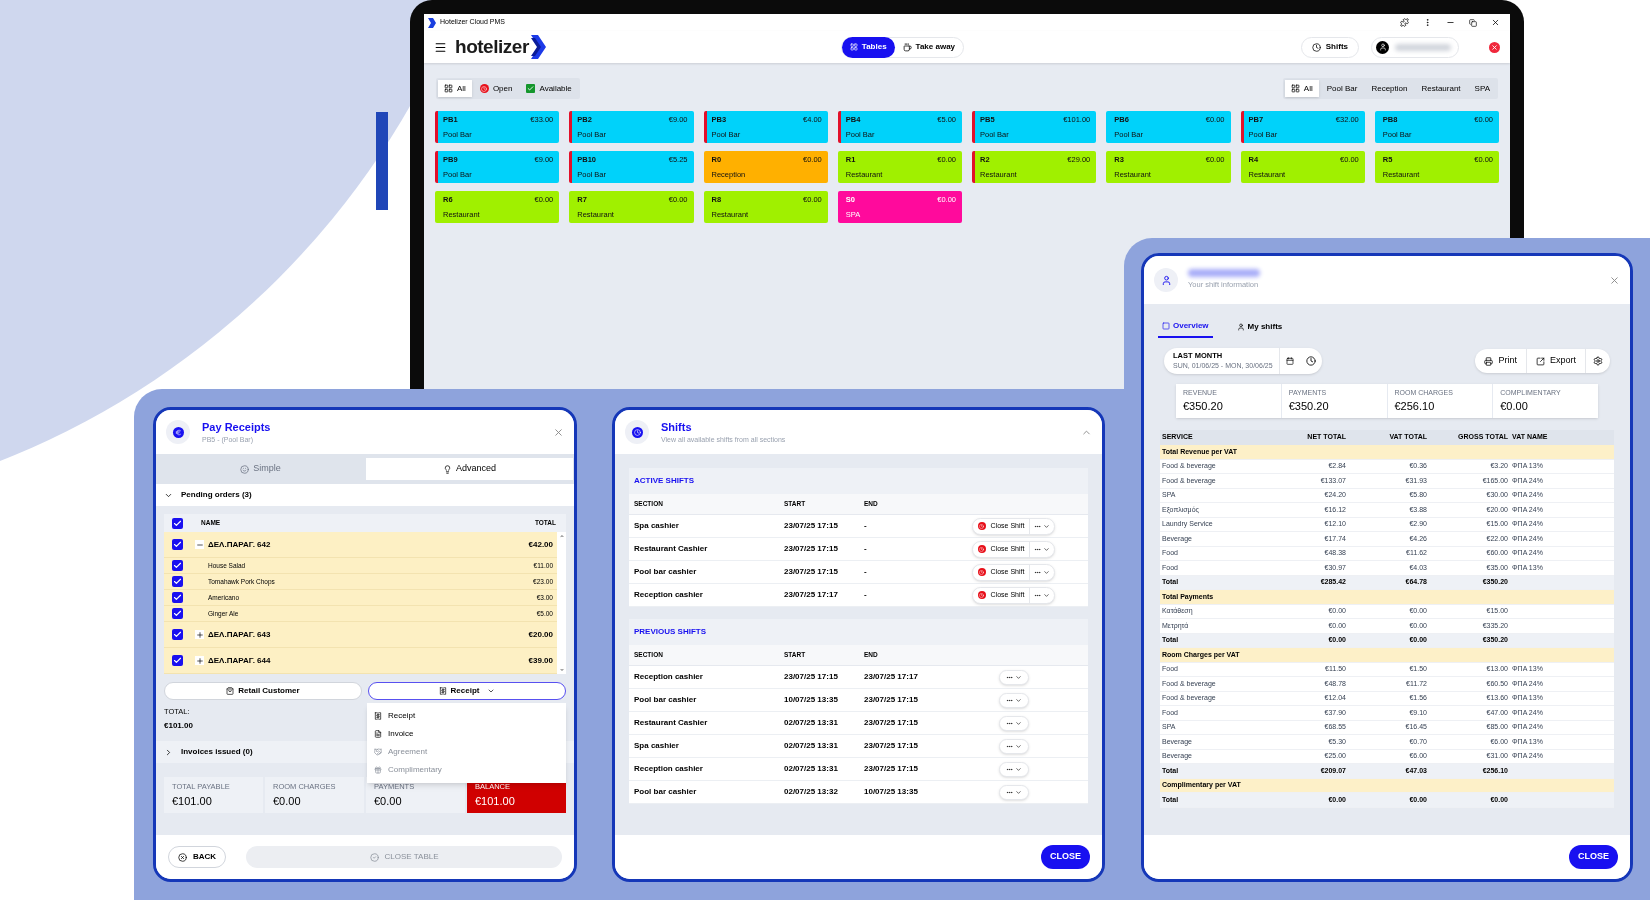  I want to click on shift-end: 10/07/25 13:35, so click(891, 792).